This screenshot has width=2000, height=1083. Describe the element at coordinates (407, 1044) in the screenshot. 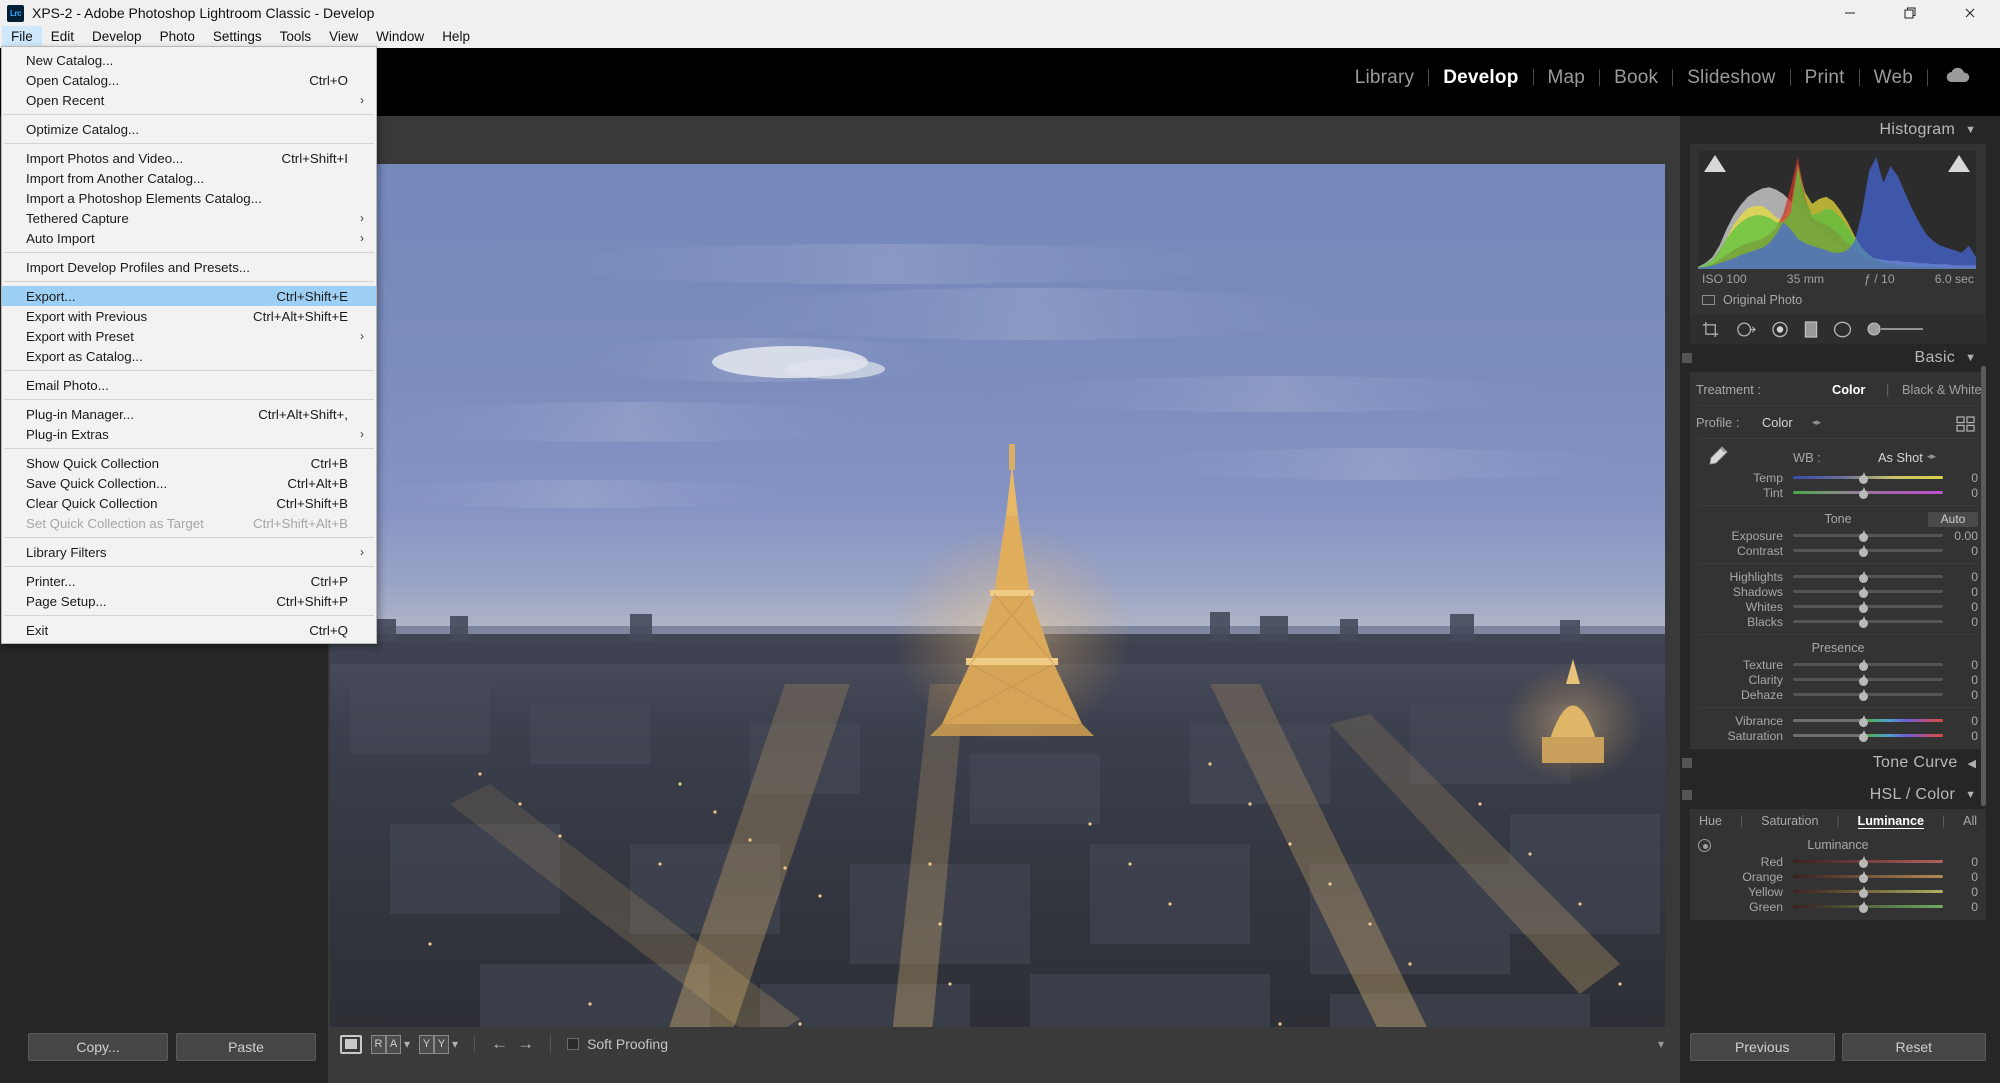

I see `chevron-down-icon: ▾` at that location.